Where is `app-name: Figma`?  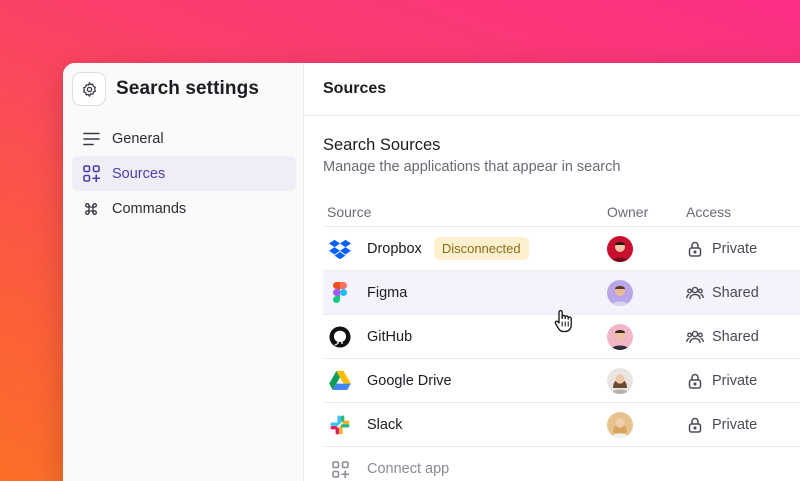 app-name: Figma is located at coordinates (387, 292).